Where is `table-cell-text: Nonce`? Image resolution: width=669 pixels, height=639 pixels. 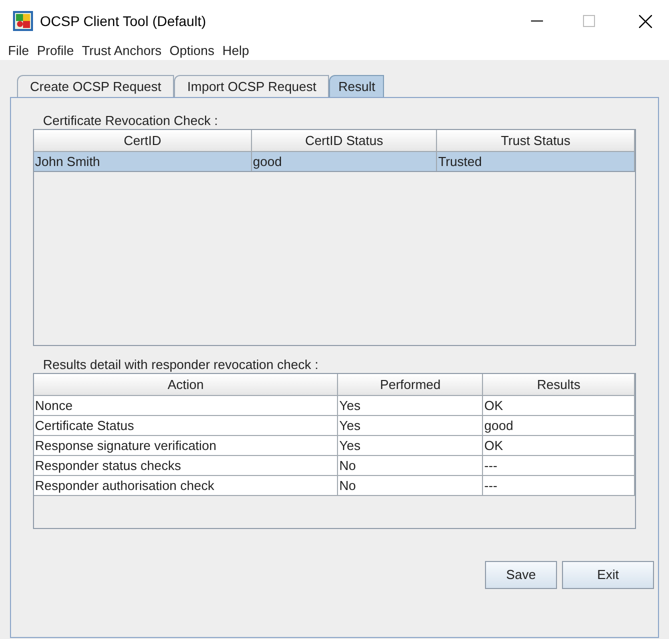 table-cell-text: Nonce is located at coordinates (54, 405).